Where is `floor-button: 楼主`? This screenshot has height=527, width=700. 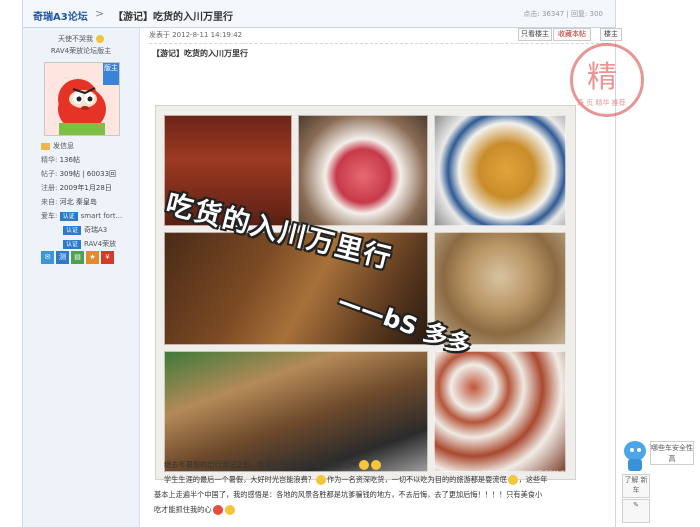 floor-button: 楼主 is located at coordinates (611, 34).